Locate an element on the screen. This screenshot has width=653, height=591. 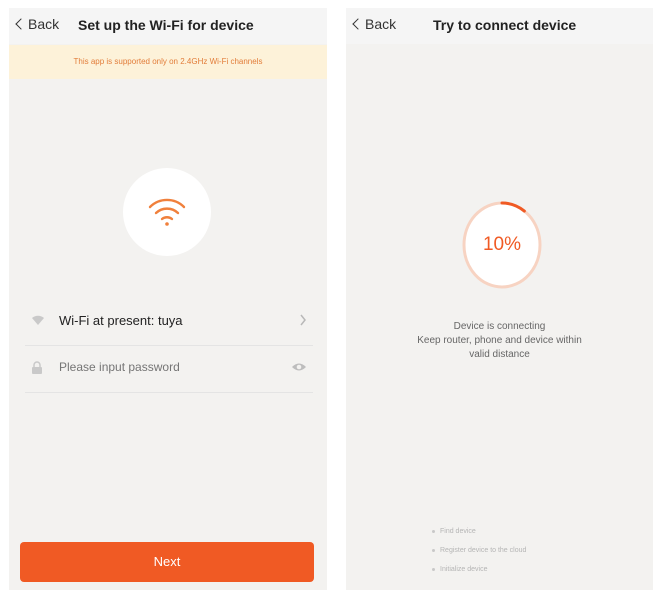
password-row is located at coordinates (168, 369).